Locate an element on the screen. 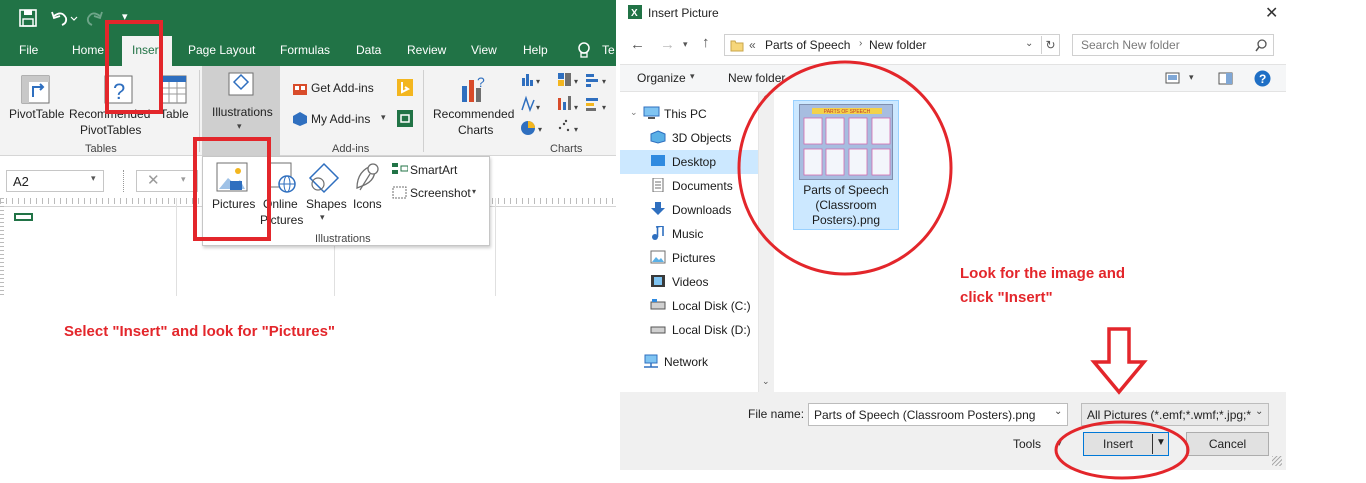 This screenshot has height=483, width=1366. tab-review: Review is located at coordinates (426, 50).